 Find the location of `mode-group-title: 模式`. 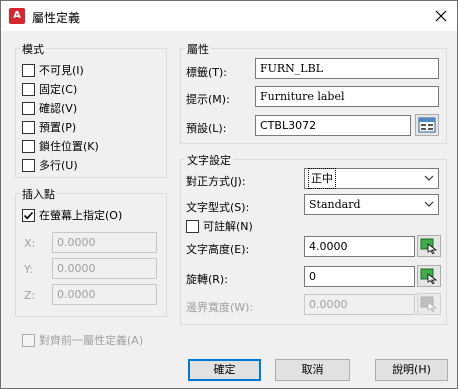

mode-group-title: 模式 is located at coordinates (33, 49).